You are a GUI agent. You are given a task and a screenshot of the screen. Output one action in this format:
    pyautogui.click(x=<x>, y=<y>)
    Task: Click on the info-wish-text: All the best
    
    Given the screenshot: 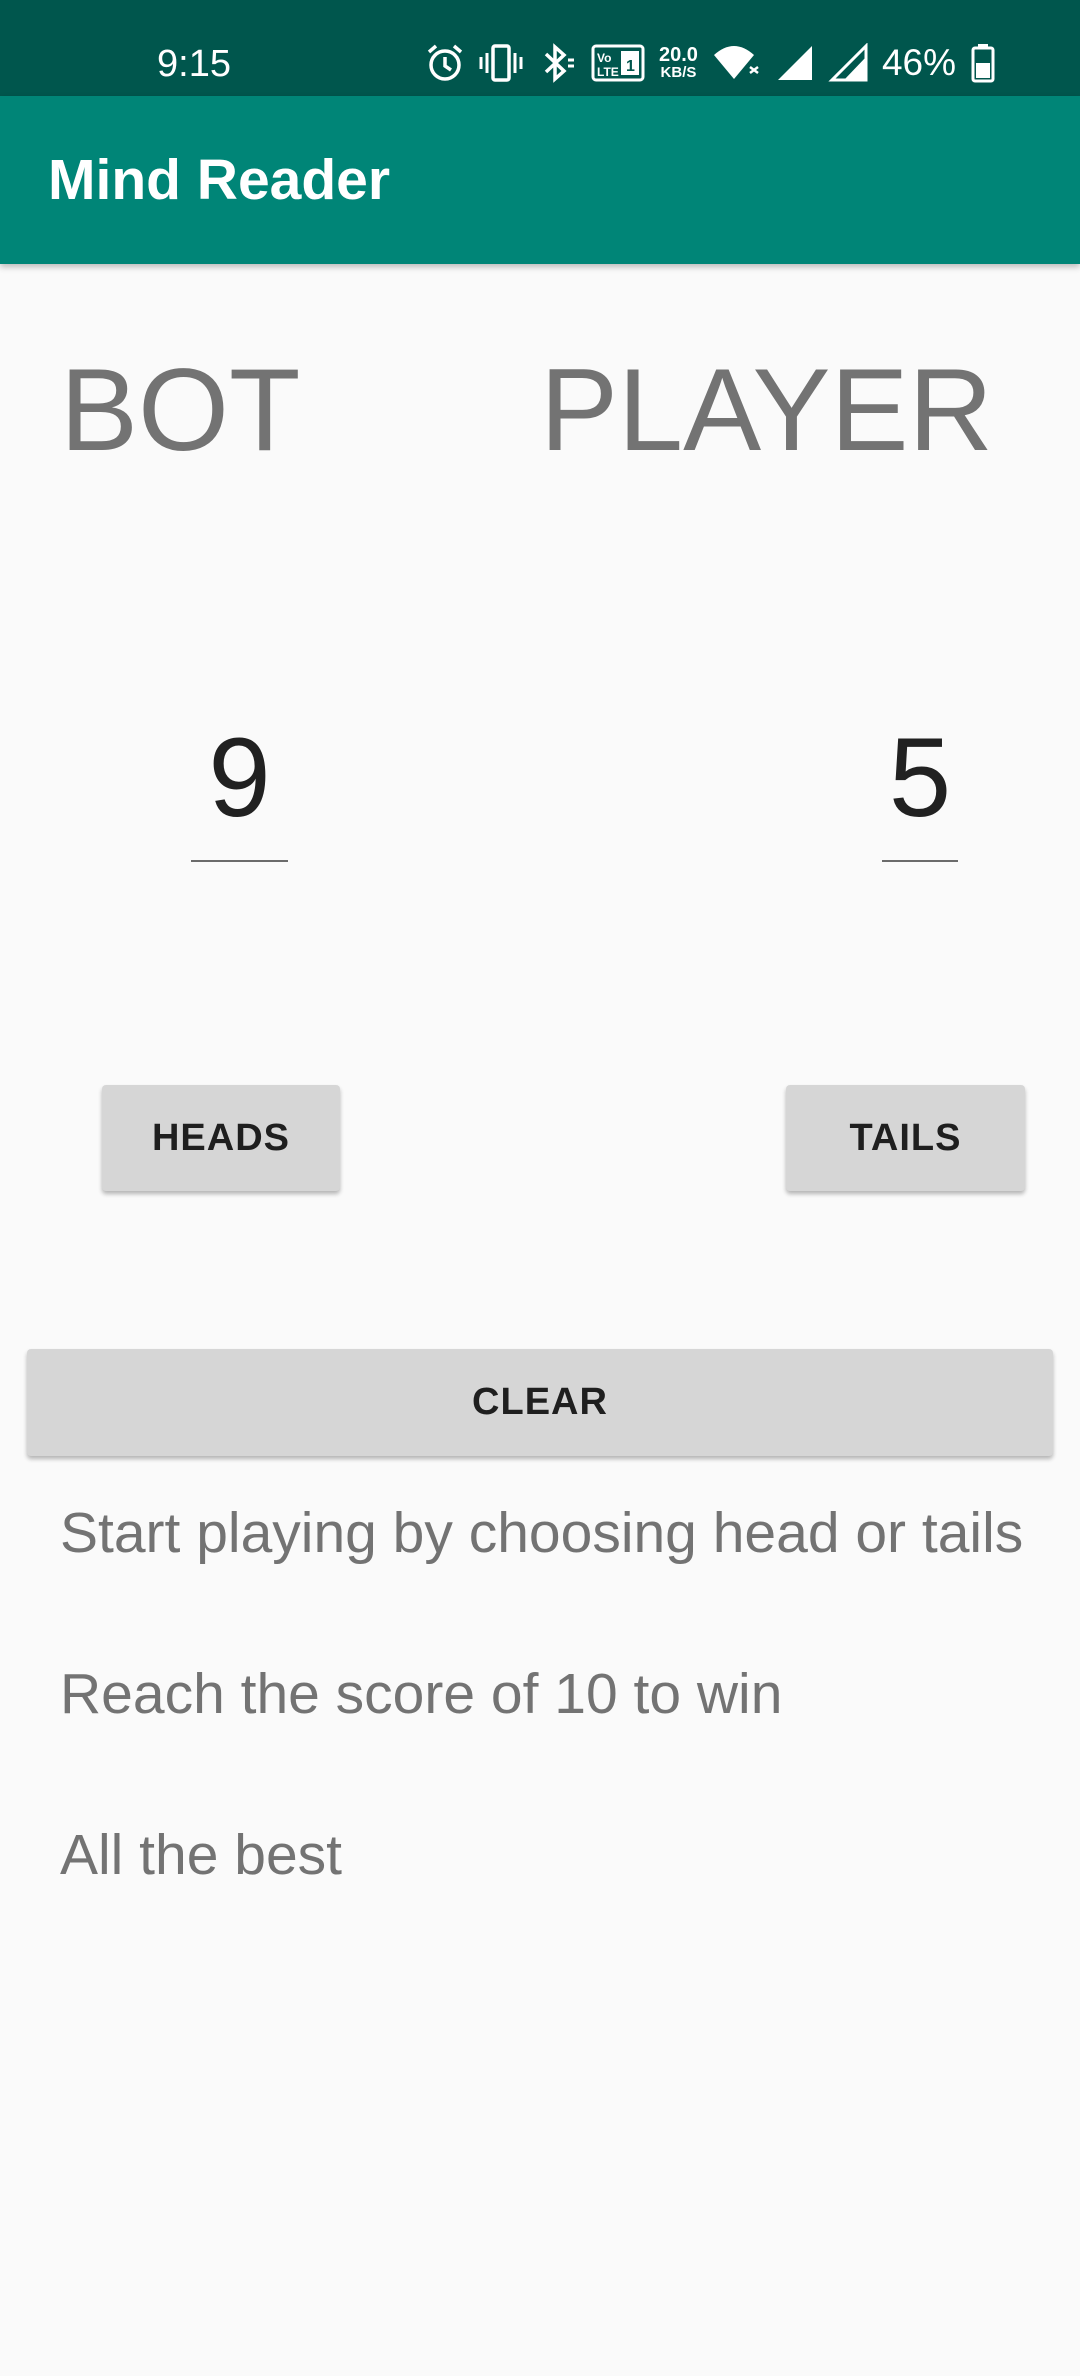 What is the action you would take?
    pyautogui.click(x=201, y=1855)
    